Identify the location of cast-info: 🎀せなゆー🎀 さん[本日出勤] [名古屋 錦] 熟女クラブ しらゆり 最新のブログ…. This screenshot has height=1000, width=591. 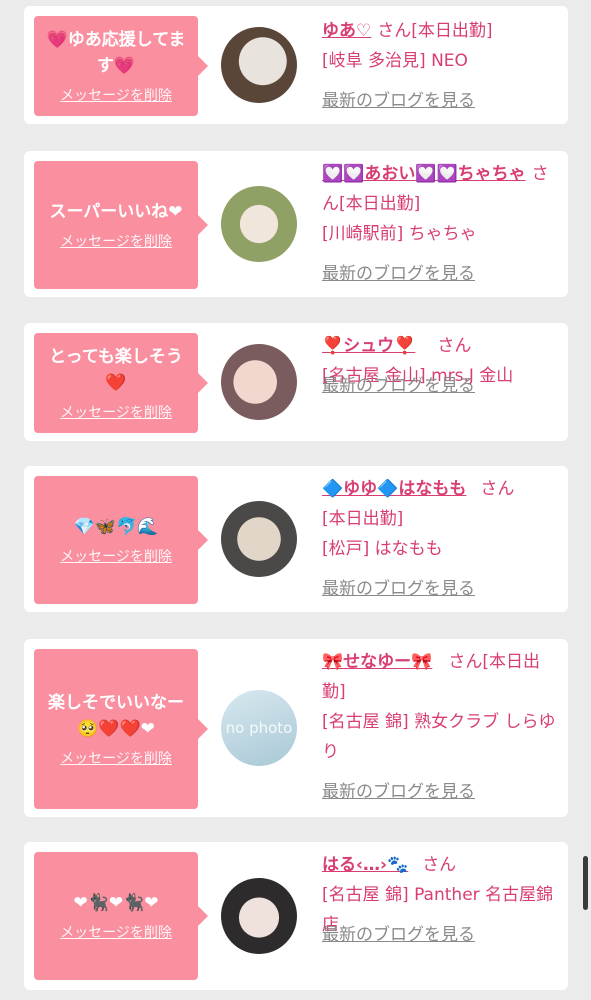
(440, 727).